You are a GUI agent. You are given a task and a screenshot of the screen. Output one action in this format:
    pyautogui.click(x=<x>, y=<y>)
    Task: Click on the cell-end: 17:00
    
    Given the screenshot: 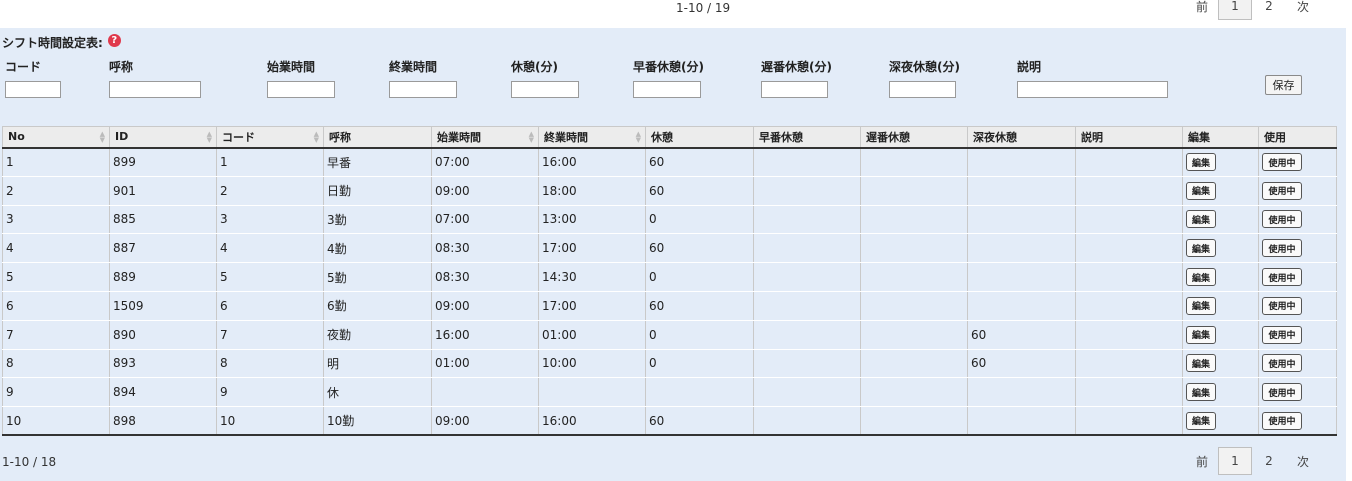 What is the action you would take?
    pyautogui.click(x=592, y=248)
    